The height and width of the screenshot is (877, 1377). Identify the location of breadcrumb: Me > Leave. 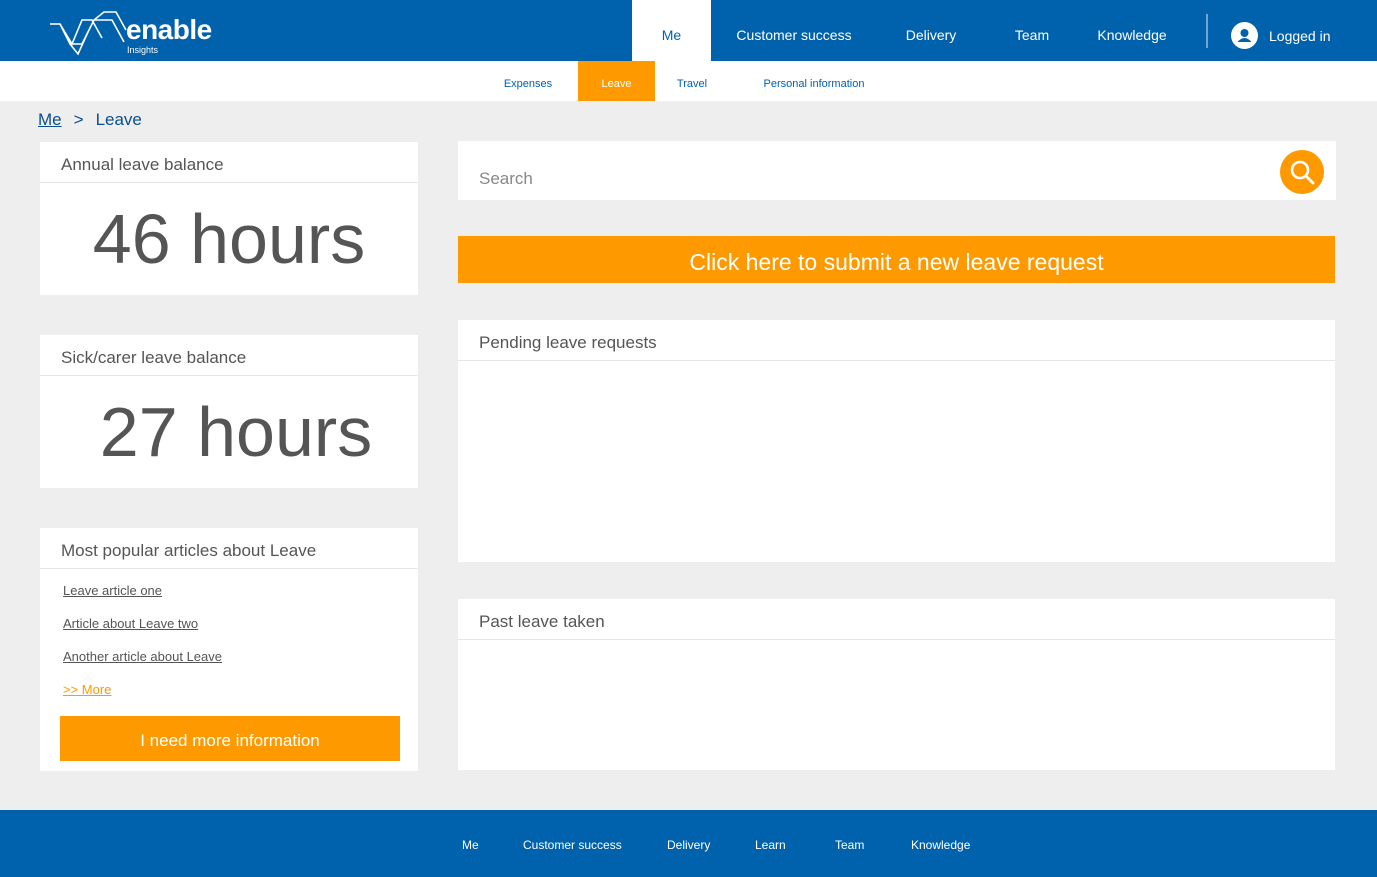
(90, 120).